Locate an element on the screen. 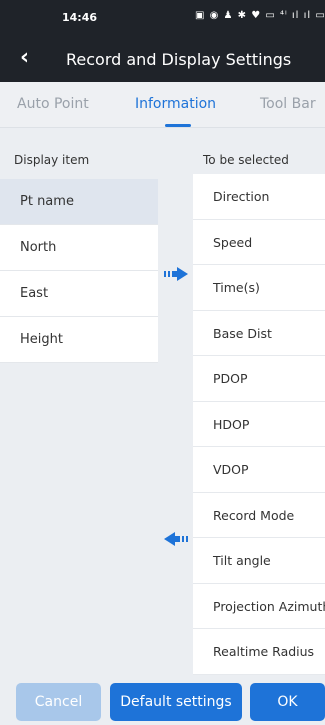 The image size is (325, 725). tab-information: Information is located at coordinates (175, 104).